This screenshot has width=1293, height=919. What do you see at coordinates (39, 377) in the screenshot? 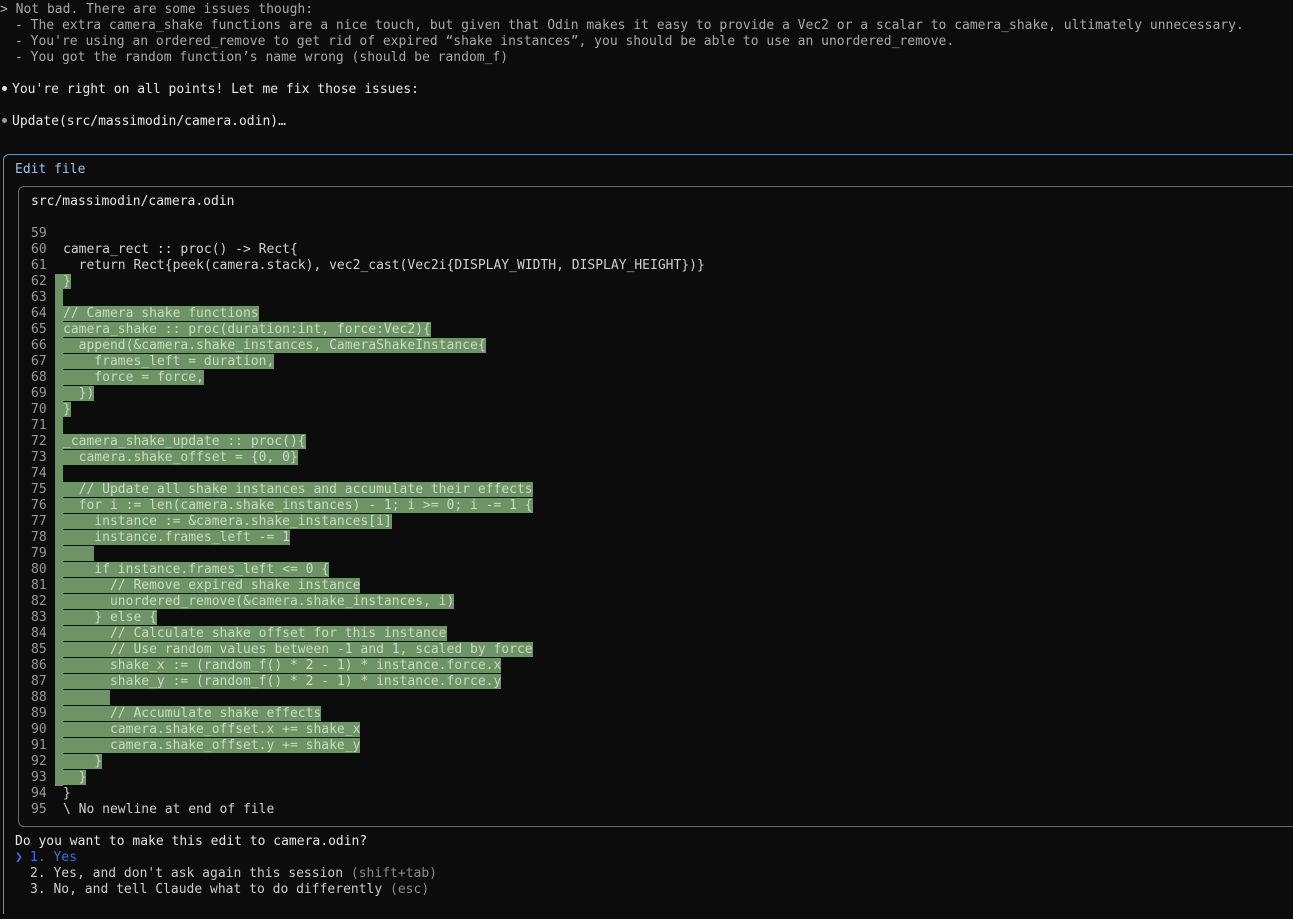
I see `line-number: 68` at bounding box center [39, 377].